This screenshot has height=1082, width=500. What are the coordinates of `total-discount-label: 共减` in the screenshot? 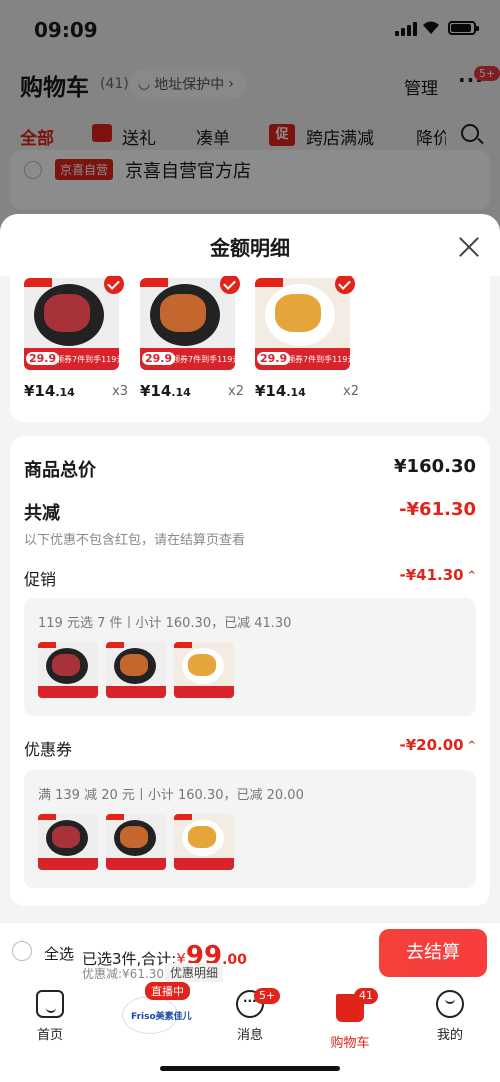 It's located at (42, 513).